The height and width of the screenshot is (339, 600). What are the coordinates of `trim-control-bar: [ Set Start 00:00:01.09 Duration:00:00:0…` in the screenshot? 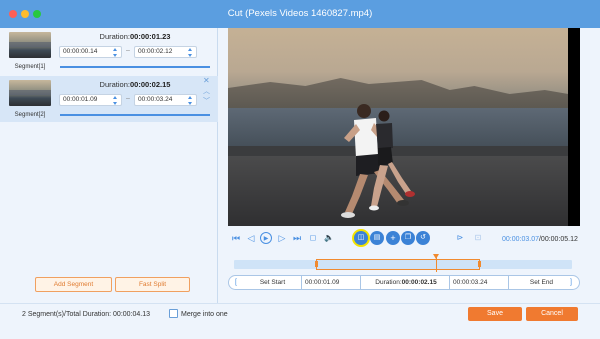 It's located at (404, 282).